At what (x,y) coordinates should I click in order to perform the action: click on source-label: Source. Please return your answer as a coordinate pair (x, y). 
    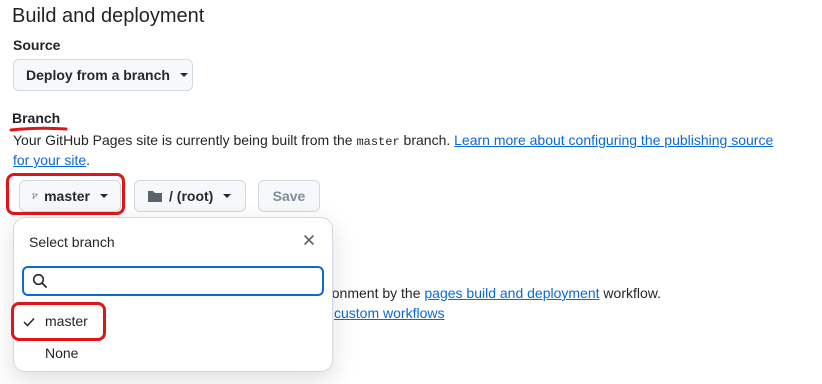
    Looking at the image, I should click on (37, 45).